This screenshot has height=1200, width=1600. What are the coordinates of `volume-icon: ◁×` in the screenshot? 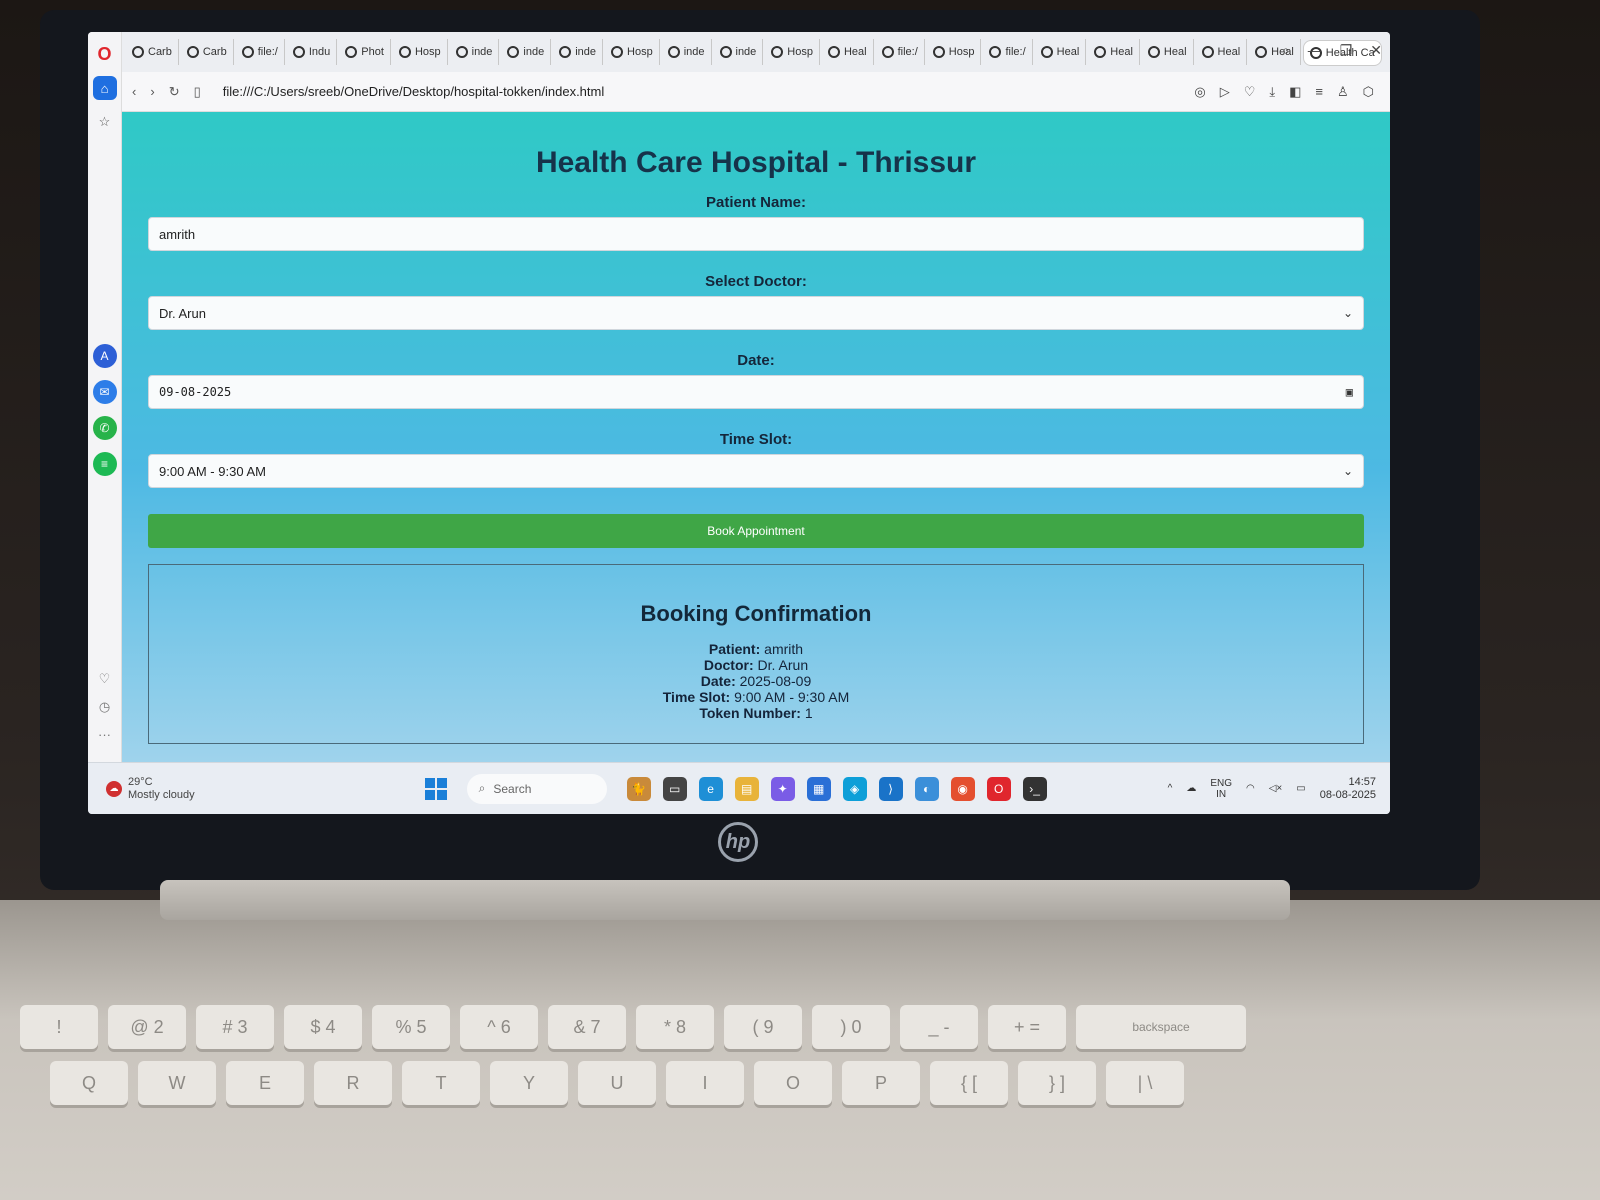 It's located at (1276, 788).